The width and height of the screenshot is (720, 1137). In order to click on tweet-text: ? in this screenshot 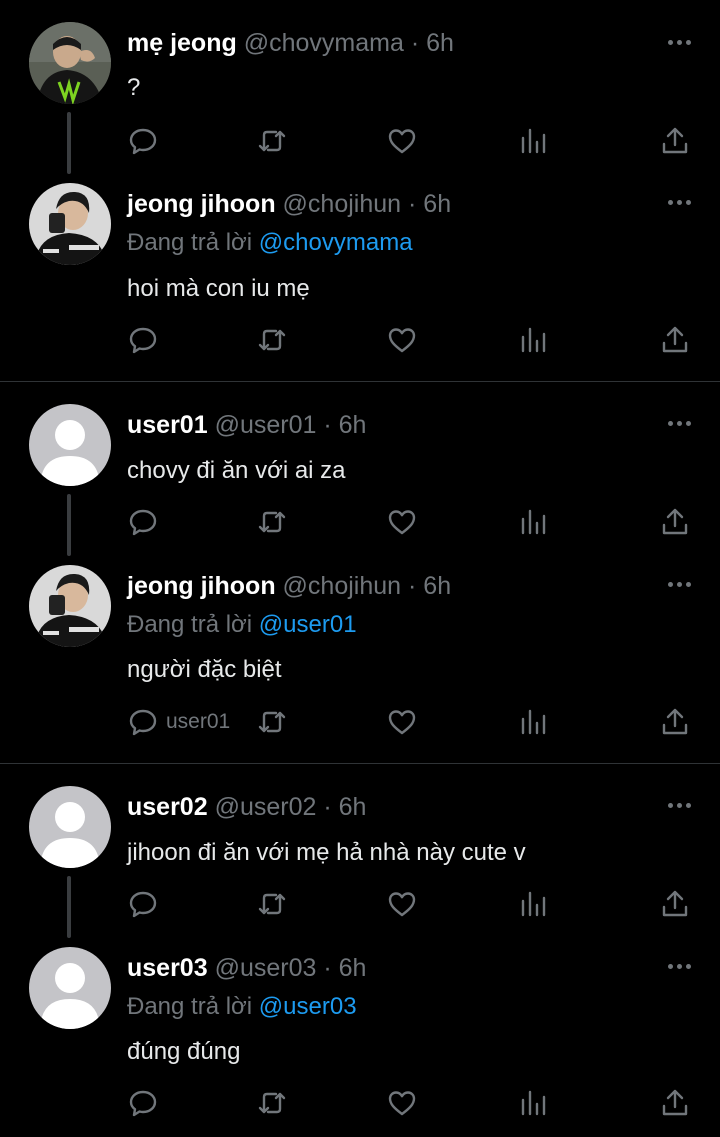, I will do `click(134, 87)`.